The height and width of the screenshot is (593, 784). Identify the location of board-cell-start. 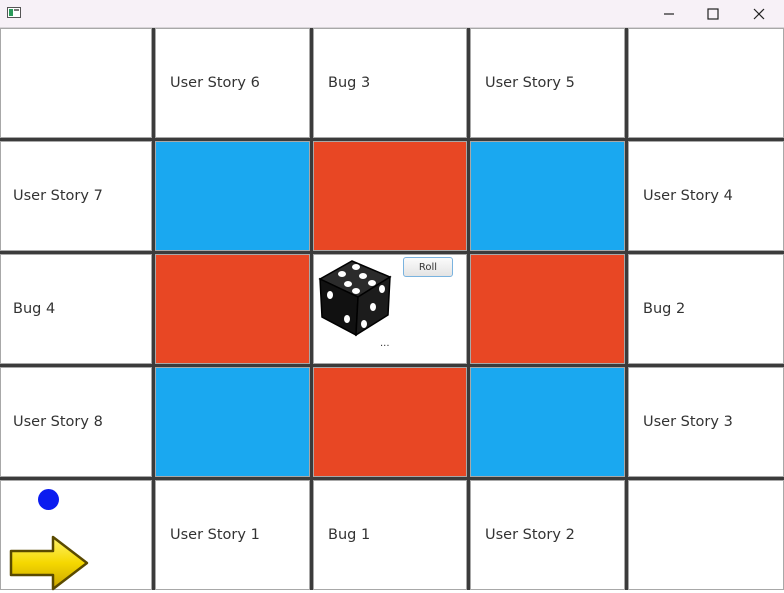
(76, 535).